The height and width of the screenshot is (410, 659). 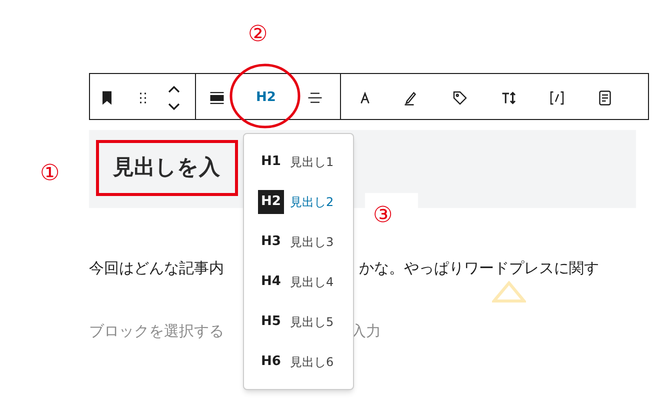 What do you see at coordinates (50, 174) in the screenshot?
I see `annotation-number: ①` at bounding box center [50, 174].